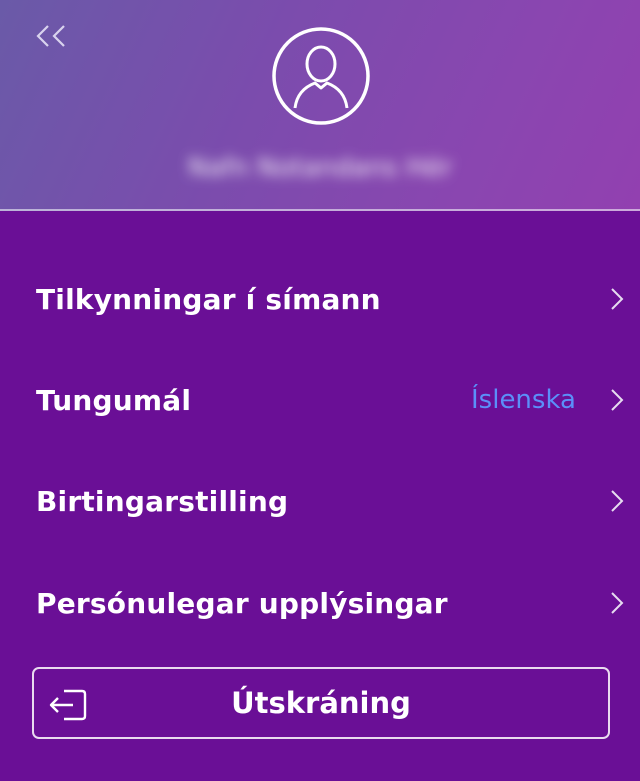 The image size is (640, 781). I want to click on logout-label: Útskráning, so click(321, 703).